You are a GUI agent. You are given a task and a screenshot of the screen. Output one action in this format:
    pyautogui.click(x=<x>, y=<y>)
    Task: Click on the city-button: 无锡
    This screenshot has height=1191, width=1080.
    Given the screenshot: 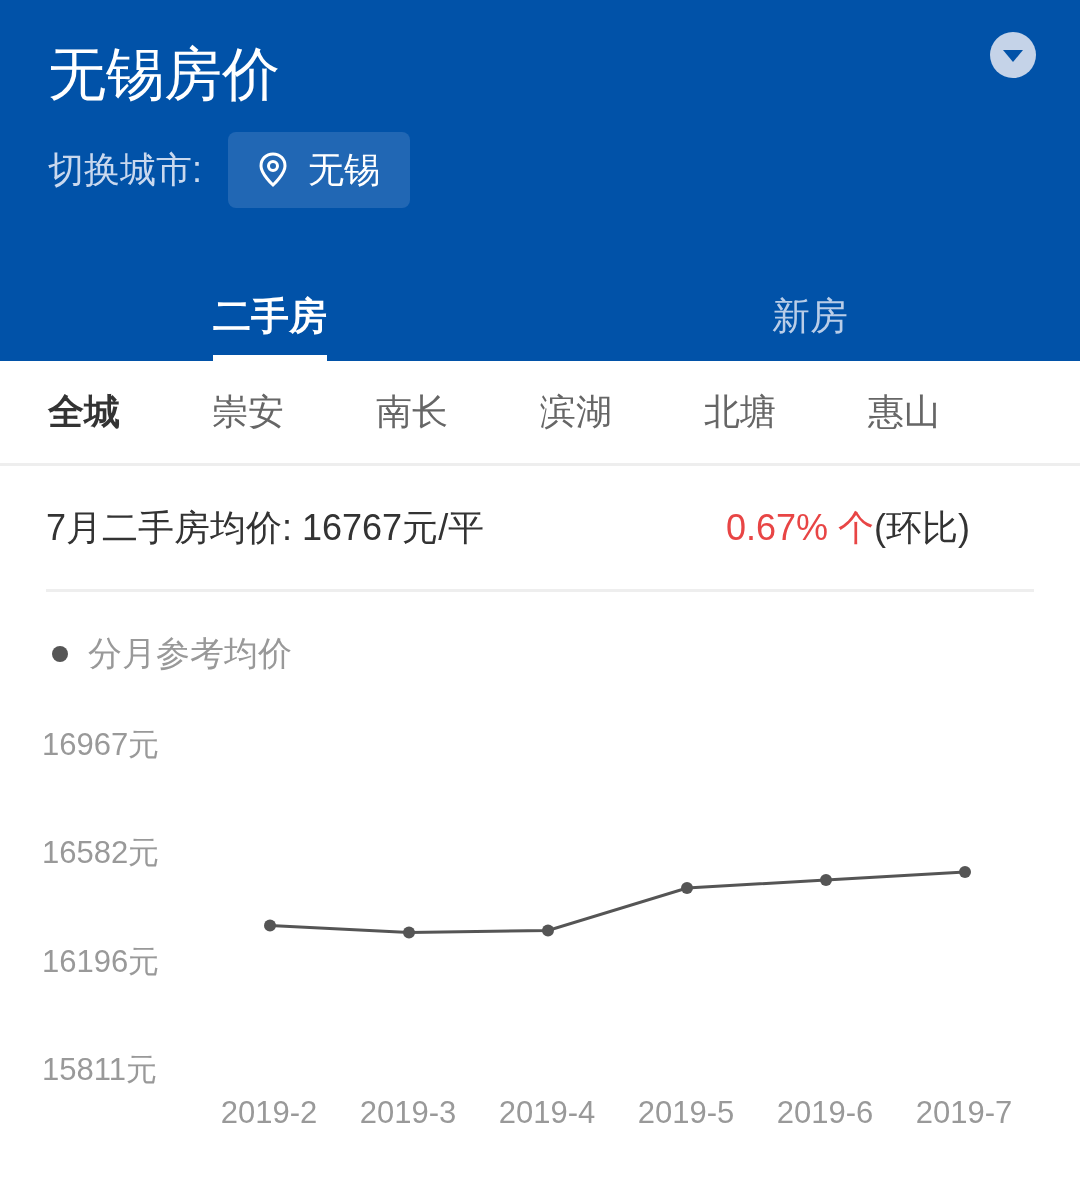 What is the action you would take?
    pyautogui.click(x=319, y=170)
    